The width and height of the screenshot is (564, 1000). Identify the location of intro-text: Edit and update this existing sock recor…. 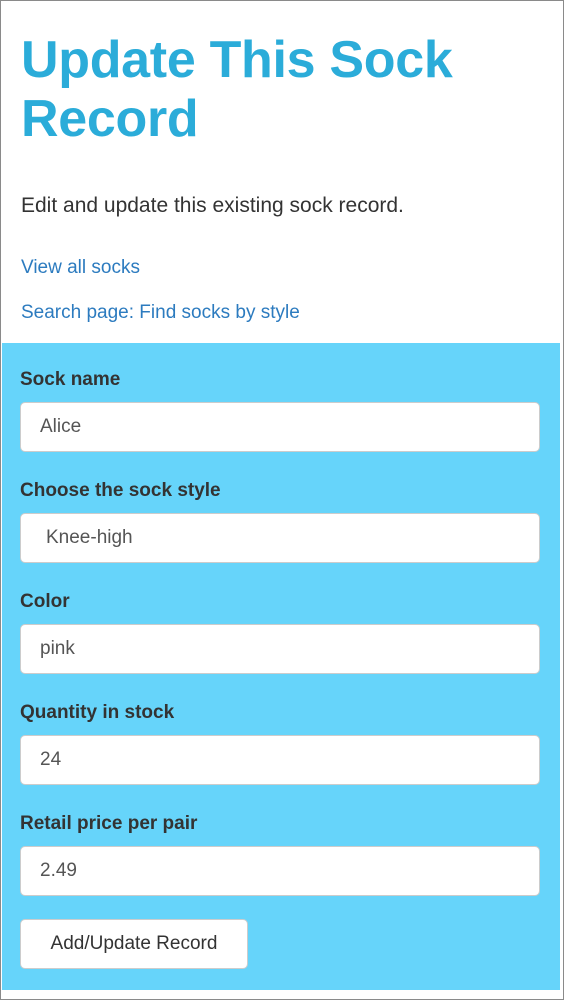
(212, 205).